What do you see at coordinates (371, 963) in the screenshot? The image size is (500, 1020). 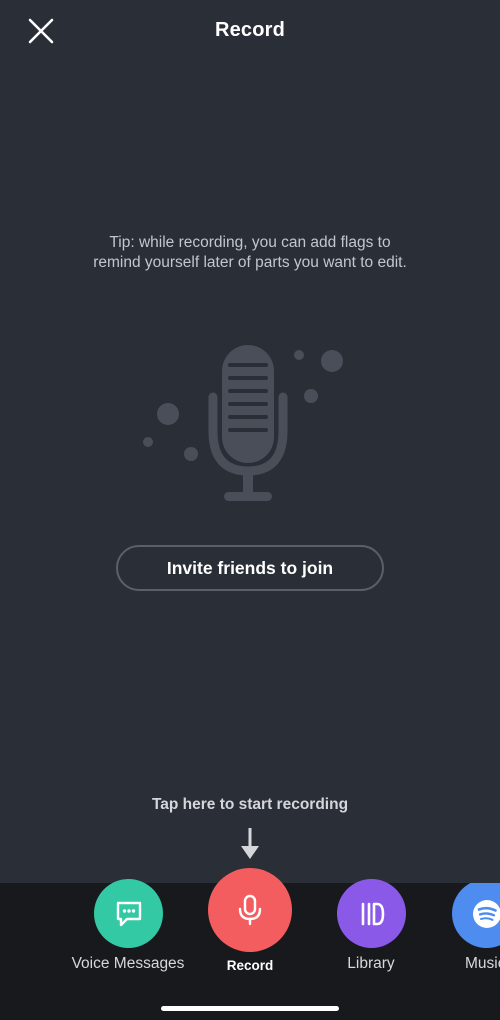 I see `nav-label-library: Library` at bounding box center [371, 963].